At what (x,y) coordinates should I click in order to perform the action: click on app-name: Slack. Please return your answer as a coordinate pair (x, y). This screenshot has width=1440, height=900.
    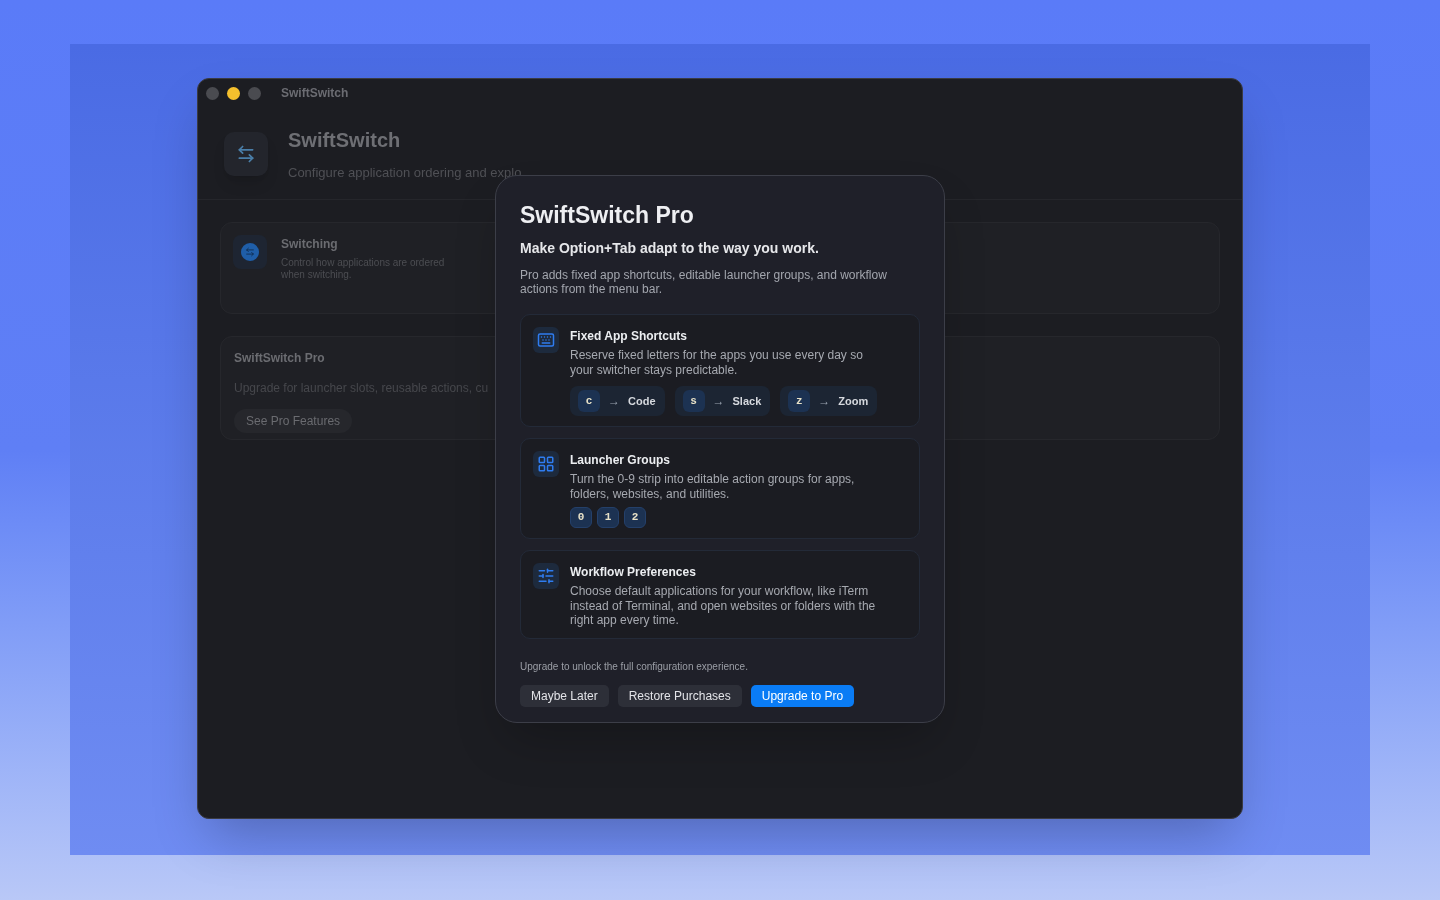
    Looking at the image, I should click on (747, 401).